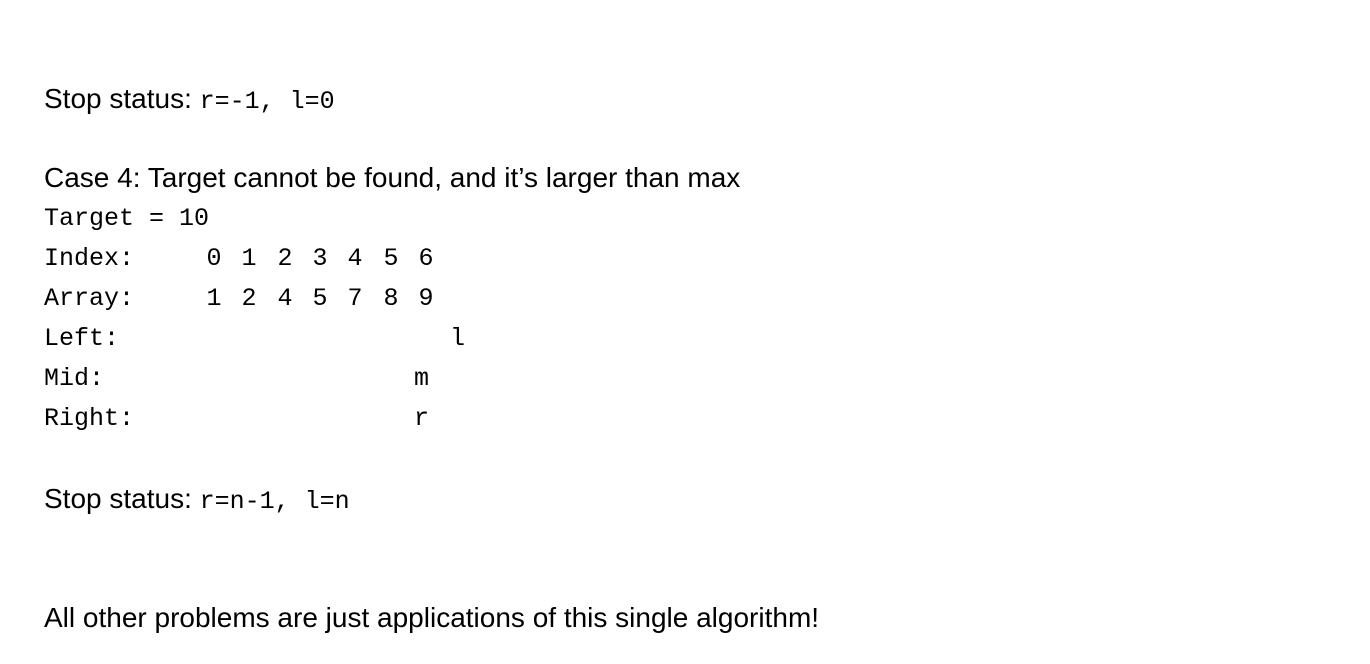  What do you see at coordinates (254, 339) in the screenshot?
I see `left-row: Left: l` at bounding box center [254, 339].